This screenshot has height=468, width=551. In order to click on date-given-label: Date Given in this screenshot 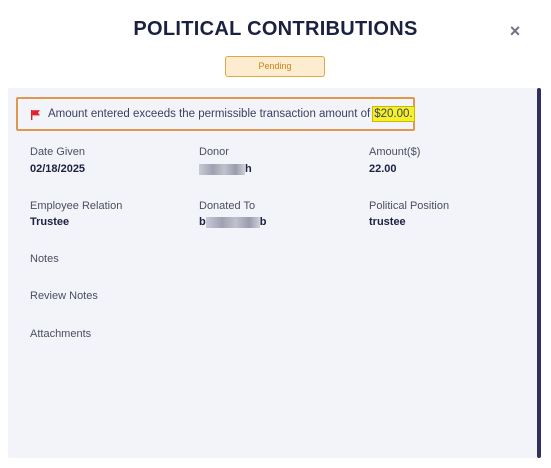, I will do `click(58, 152)`.